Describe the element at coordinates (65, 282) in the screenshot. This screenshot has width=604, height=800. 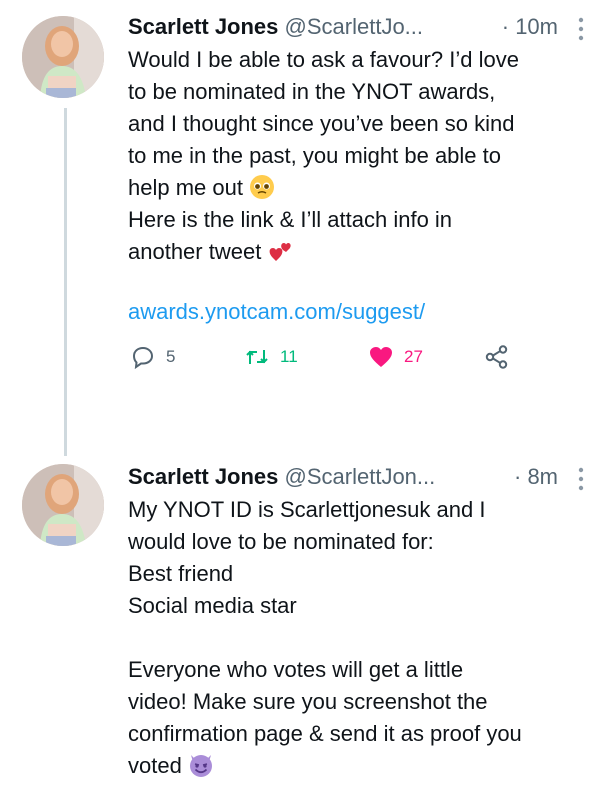
I see `thread-connector-line` at that location.